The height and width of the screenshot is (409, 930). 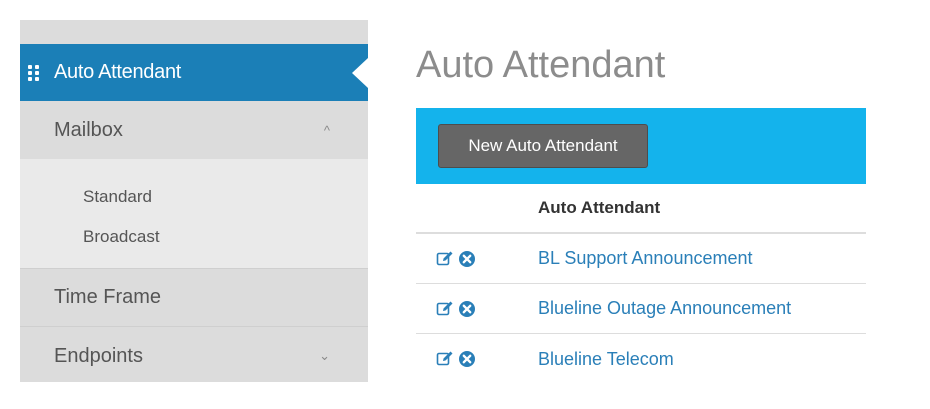 What do you see at coordinates (645, 258) in the screenshot?
I see `auto-attendant-link: BL Support Announcement` at bounding box center [645, 258].